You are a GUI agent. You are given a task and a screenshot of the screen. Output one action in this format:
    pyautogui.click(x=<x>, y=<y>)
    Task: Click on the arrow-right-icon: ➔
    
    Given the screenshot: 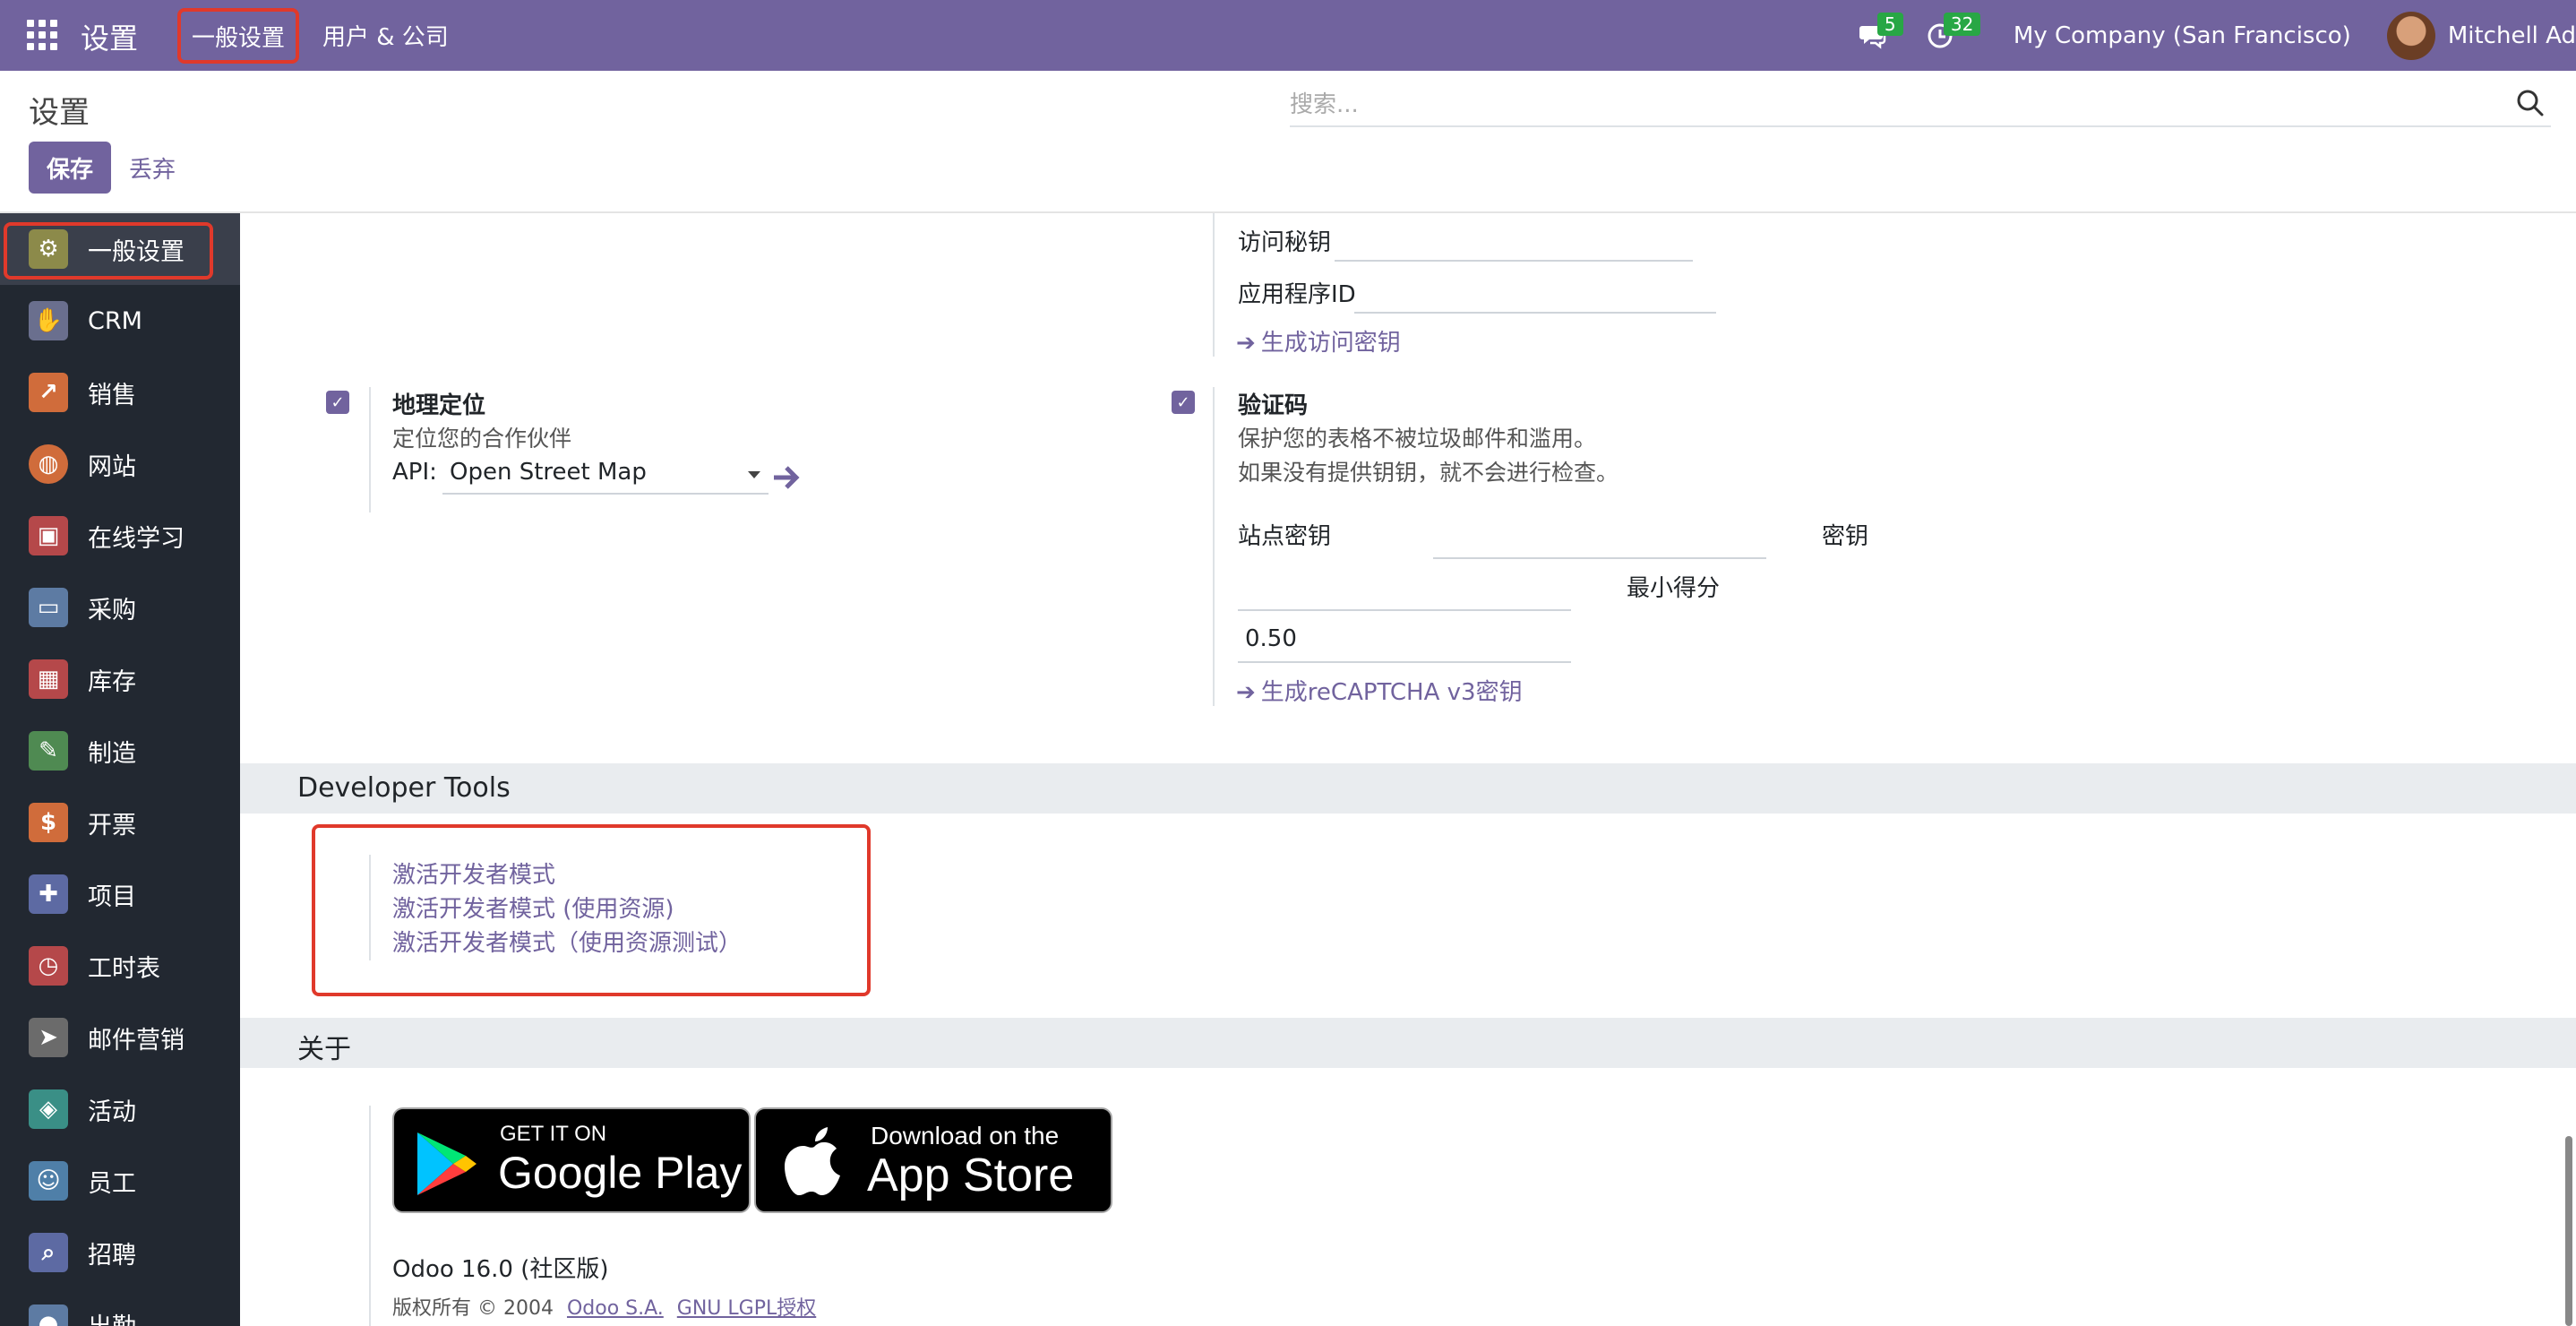 What is the action you would take?
    pyautogui.click(x=1246, y=692)
    